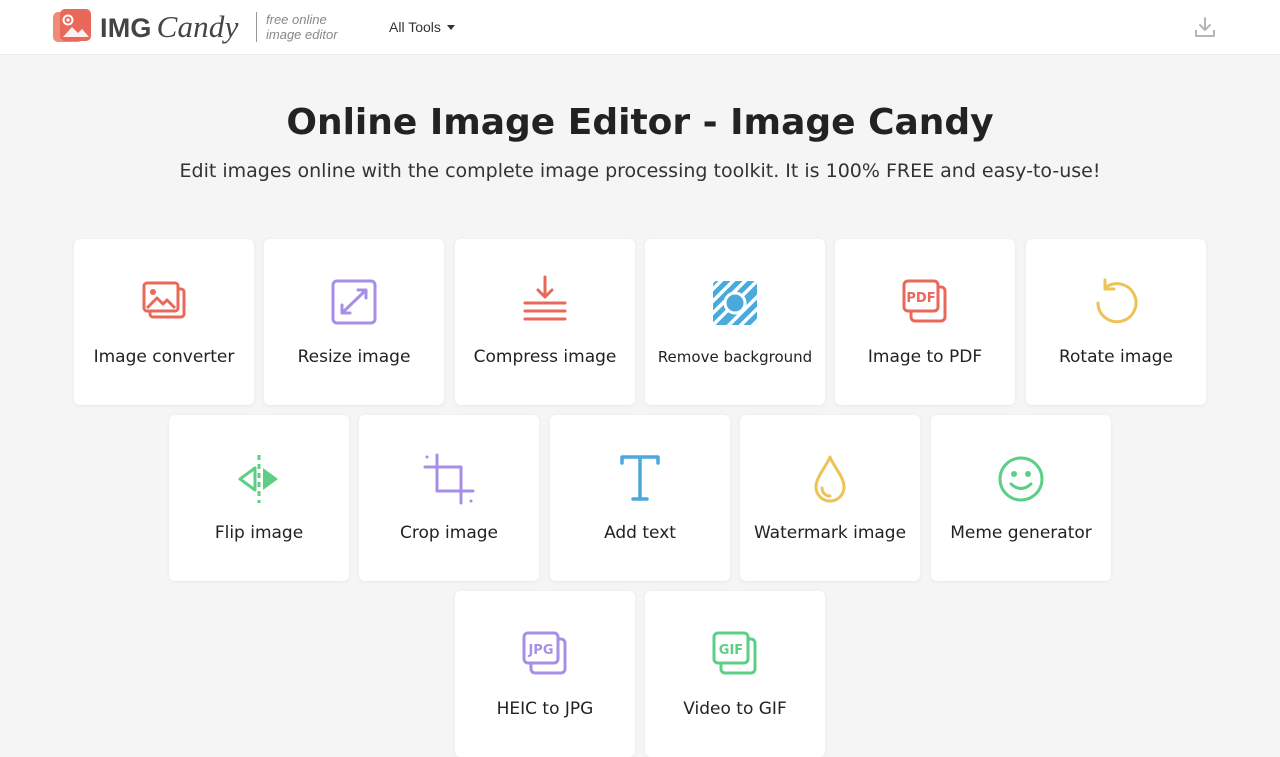  I want to click on logo-img-text: IMG, so click(126, 28).